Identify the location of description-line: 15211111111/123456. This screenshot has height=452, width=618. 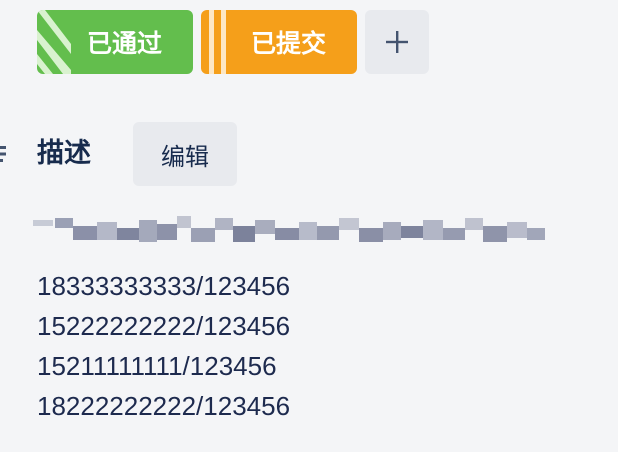
(157, 366).